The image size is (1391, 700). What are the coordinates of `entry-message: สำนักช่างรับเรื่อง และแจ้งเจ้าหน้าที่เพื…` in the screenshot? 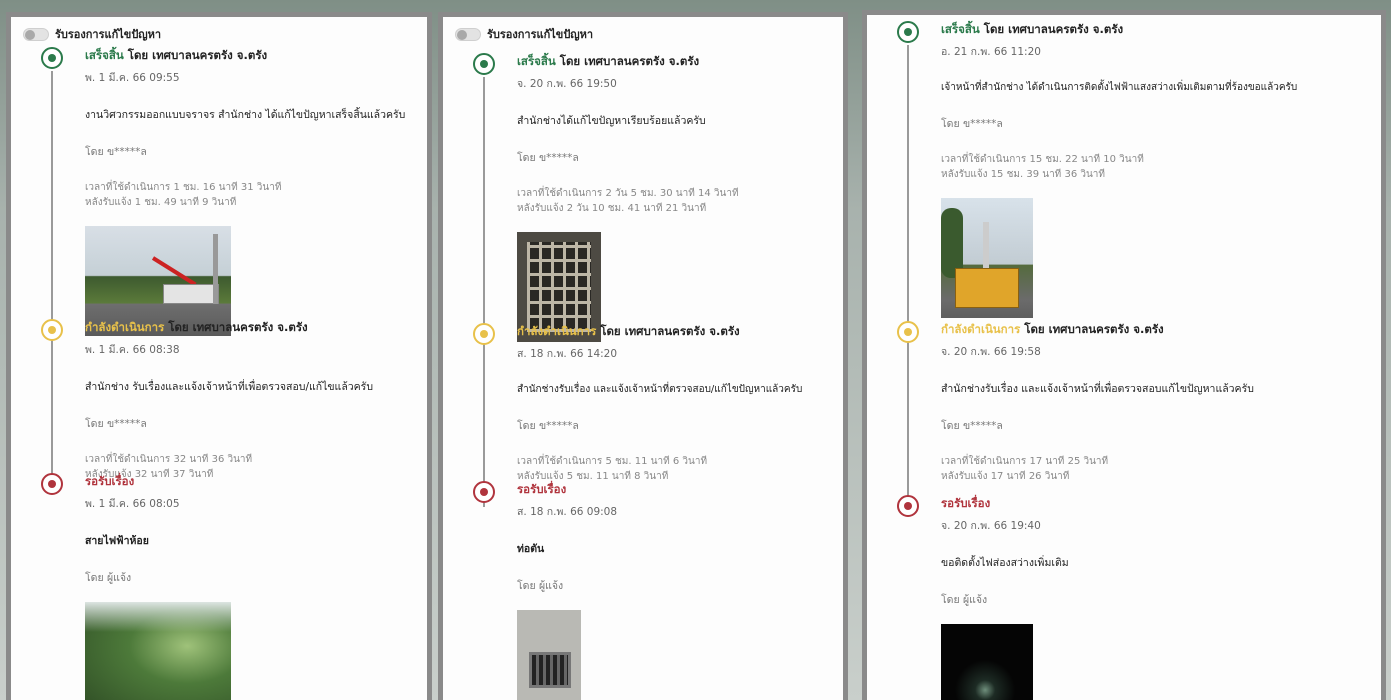 It's located at (1097, 389).